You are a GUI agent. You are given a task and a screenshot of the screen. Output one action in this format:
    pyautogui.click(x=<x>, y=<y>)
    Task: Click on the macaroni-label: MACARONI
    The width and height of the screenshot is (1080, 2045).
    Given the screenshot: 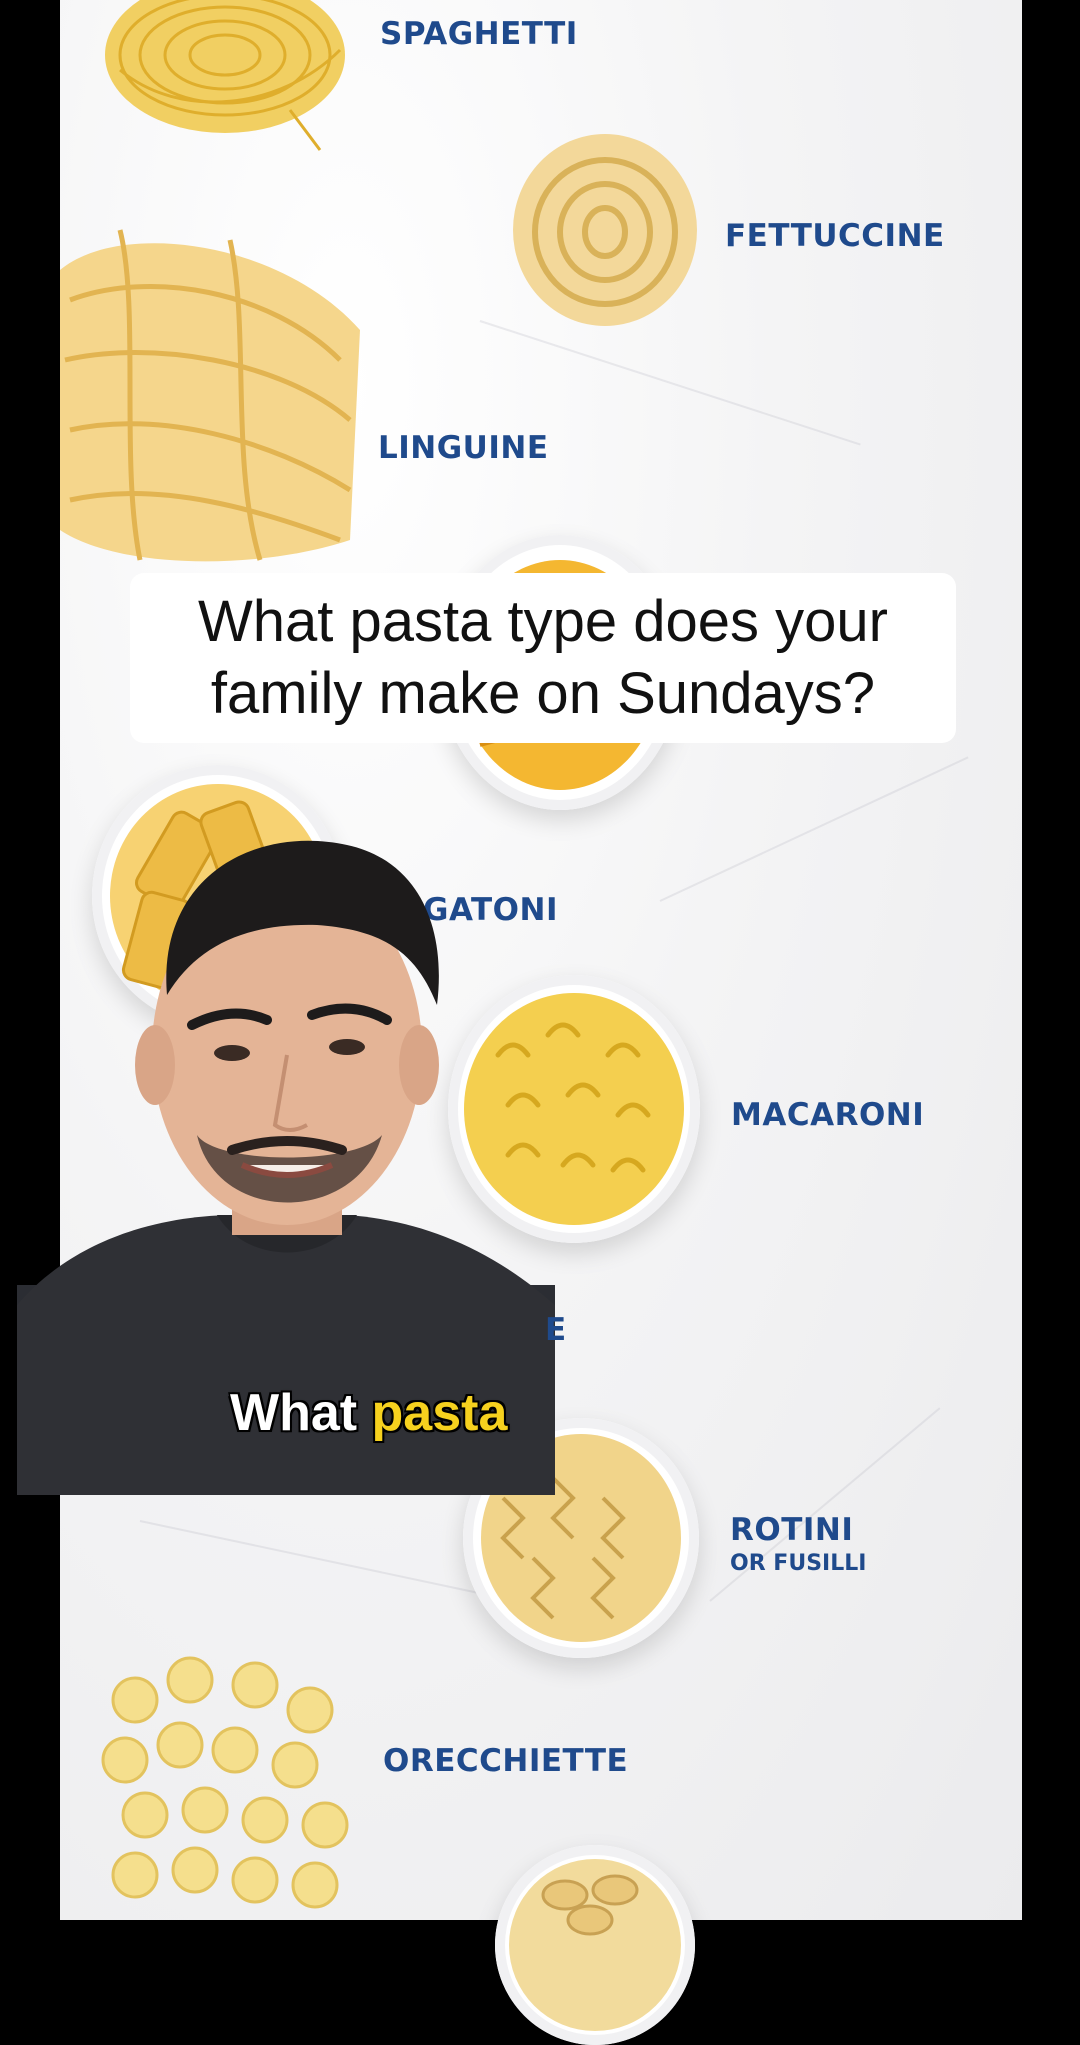 What is the action you would take?
    pyautogui.click(x=828, y=1115)
    